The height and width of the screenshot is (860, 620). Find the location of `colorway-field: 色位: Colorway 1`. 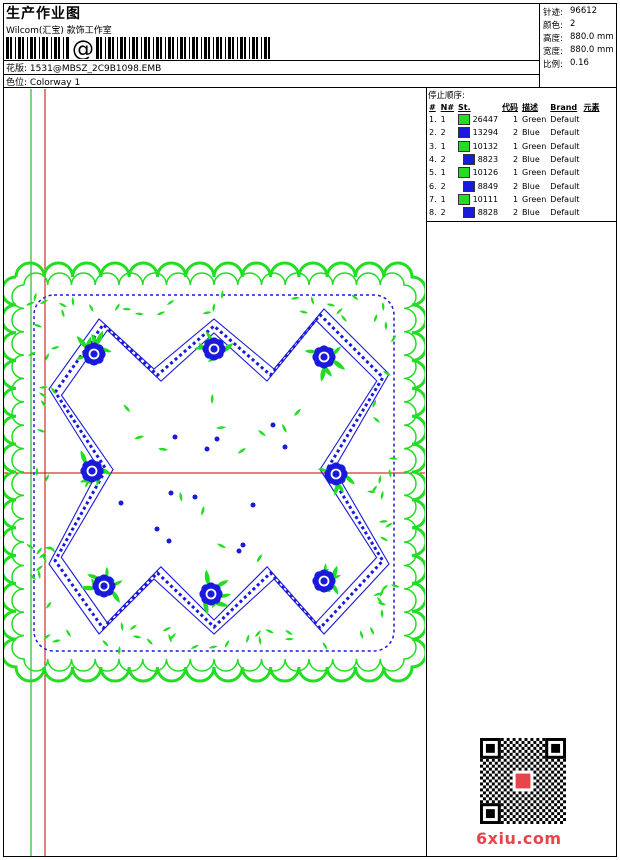

colorway-field: 色位: Colorway 1 is located at coordinates (43, 81).